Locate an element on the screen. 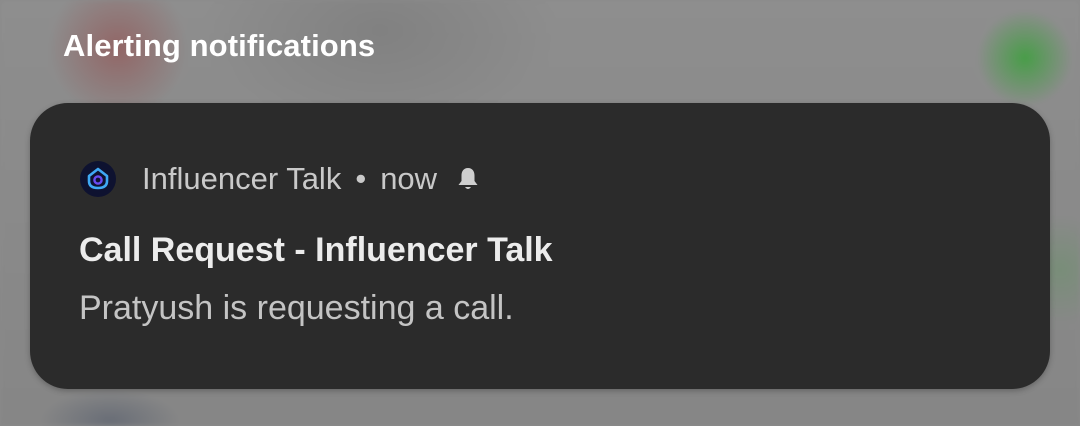 The width and height of the screenshot is (1080, 426). bell-icon is located at coordinates (468, 179).